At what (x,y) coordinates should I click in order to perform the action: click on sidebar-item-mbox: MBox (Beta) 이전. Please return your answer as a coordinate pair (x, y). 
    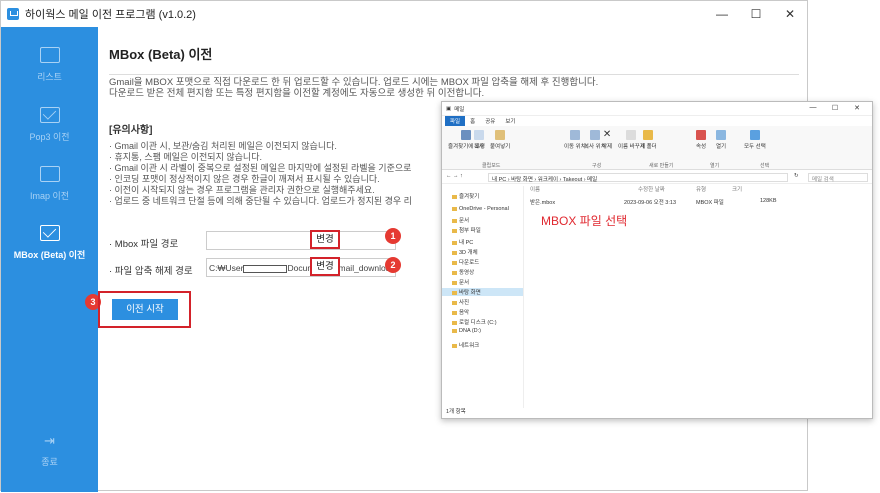
    Looking at the image, I should click on (49, 243).